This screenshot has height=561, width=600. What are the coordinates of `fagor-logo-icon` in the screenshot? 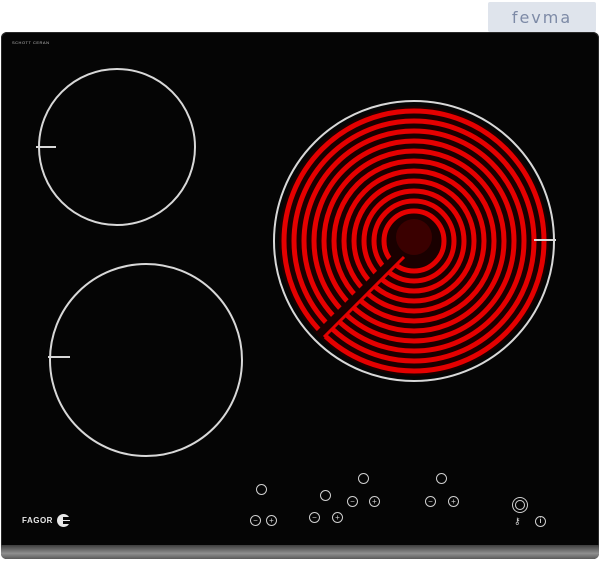 It's located at (63, 520).